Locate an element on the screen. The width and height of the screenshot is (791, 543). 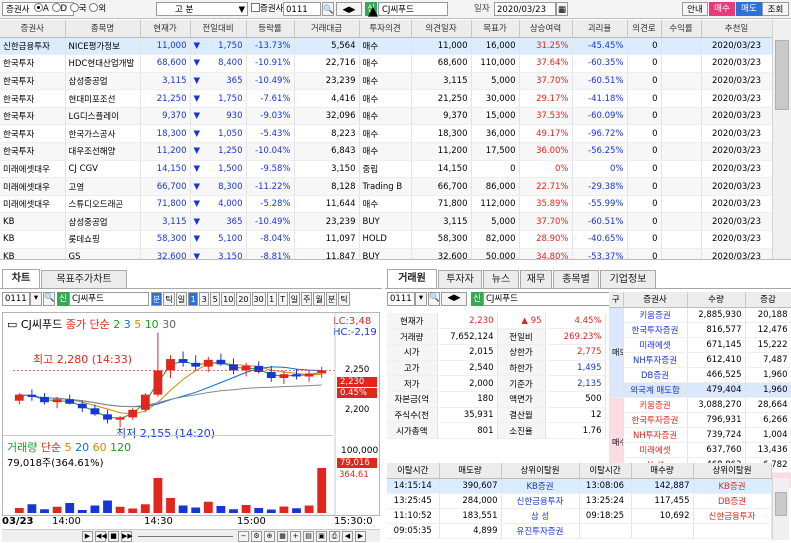
tab-5: 기업정보 is located at coordinates (628, 279).